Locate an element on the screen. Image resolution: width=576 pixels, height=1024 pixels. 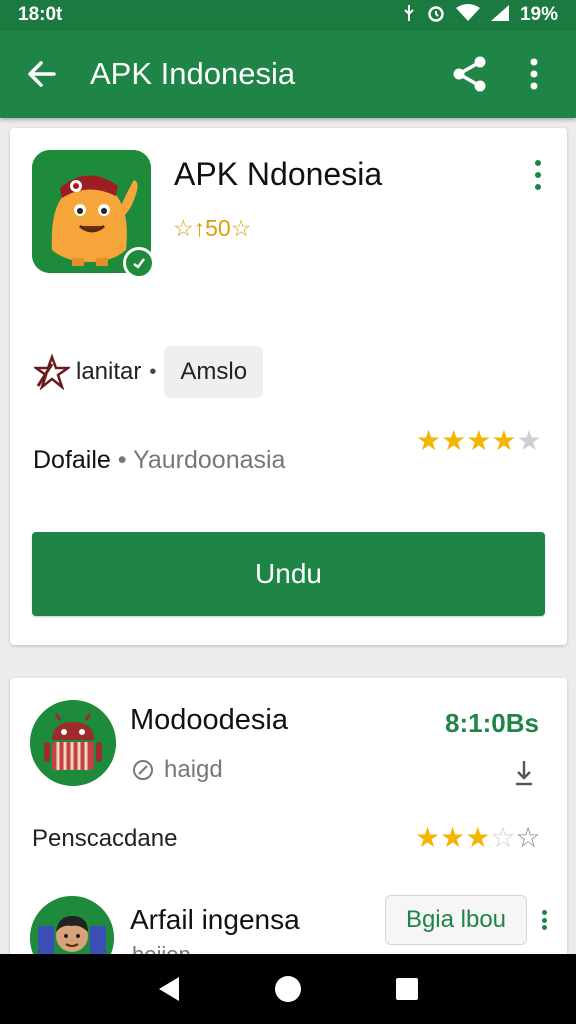
status-bar: 18:0t 19% is located at coordinates (288, 15).